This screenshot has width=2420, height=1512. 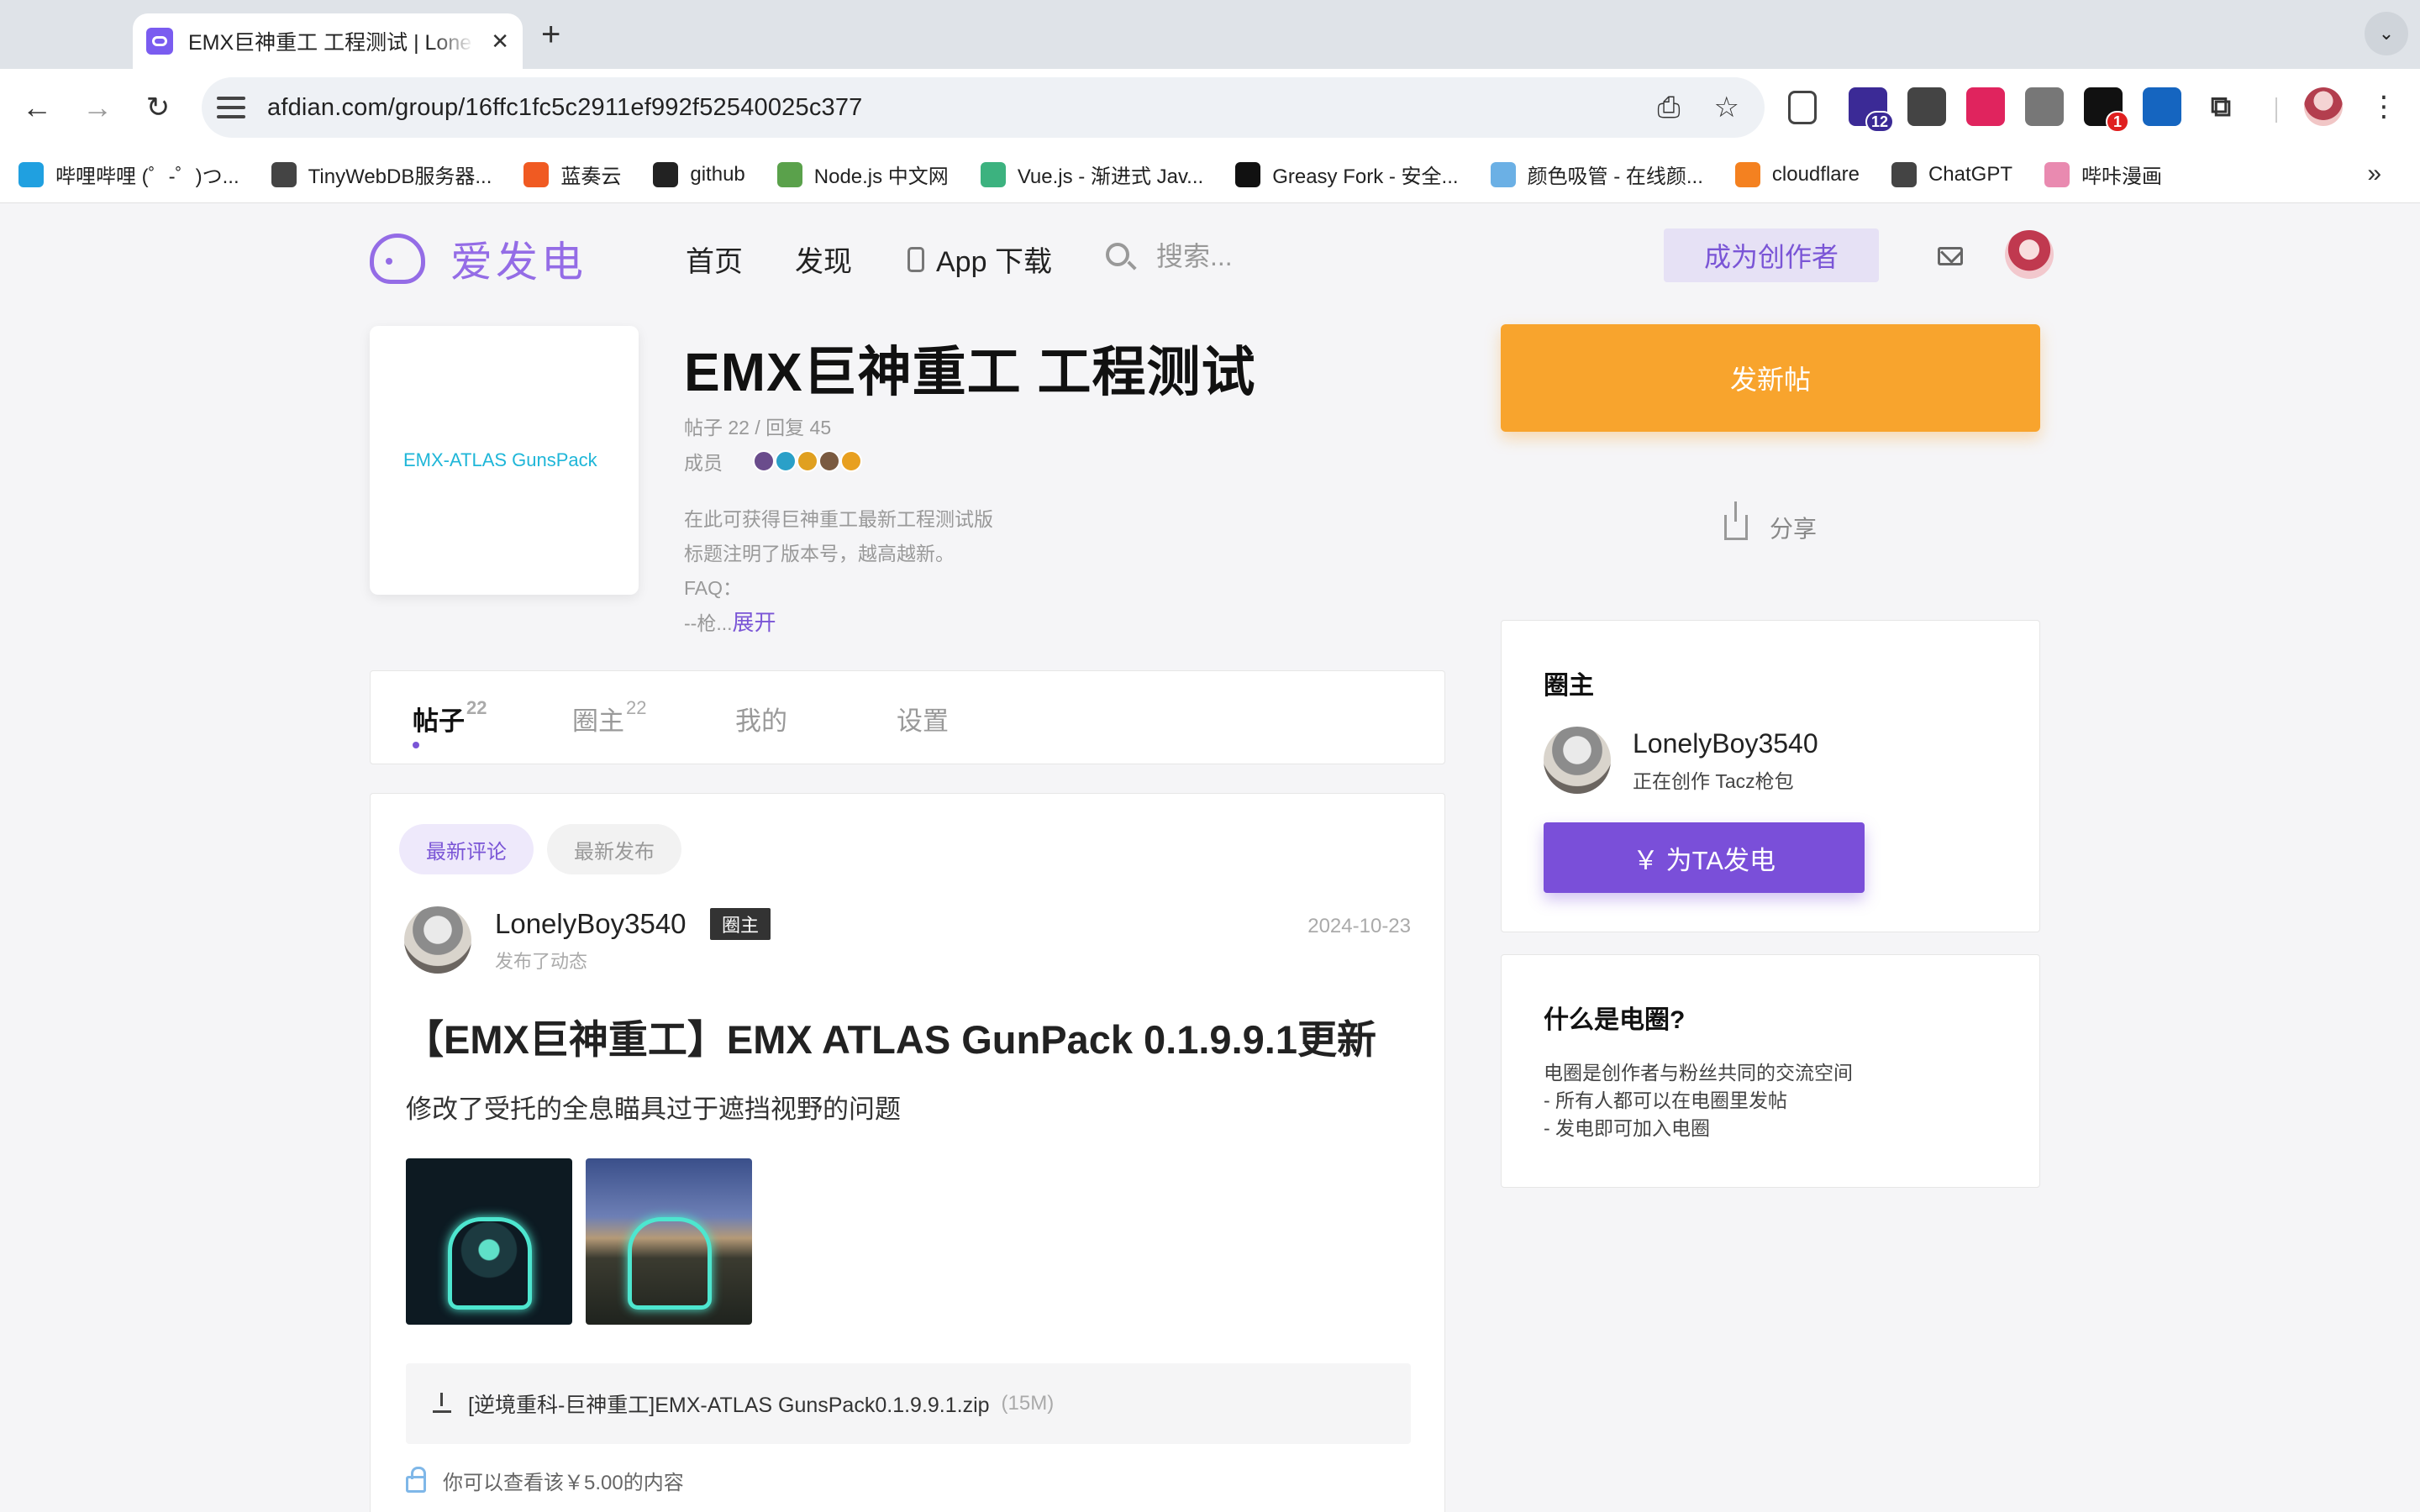 I want to click on extensions-puzzle-icon: ⧉, so click(x=2221, y=106).